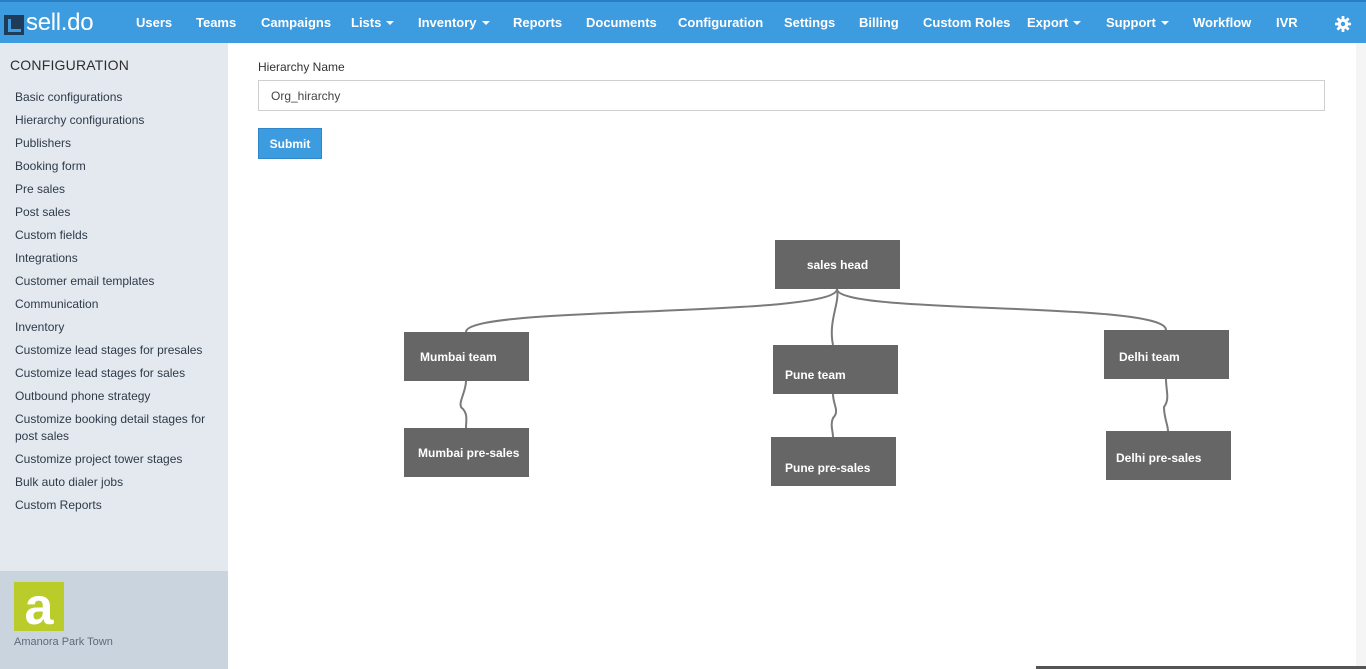 The width and height of the screenshot is (1366, 669). What do you see at coordinates (117, 459) in the screenshot?
I see `sidebar-item-project-tower-stages: Customize project tower stages` at bounding box center [117, 459].